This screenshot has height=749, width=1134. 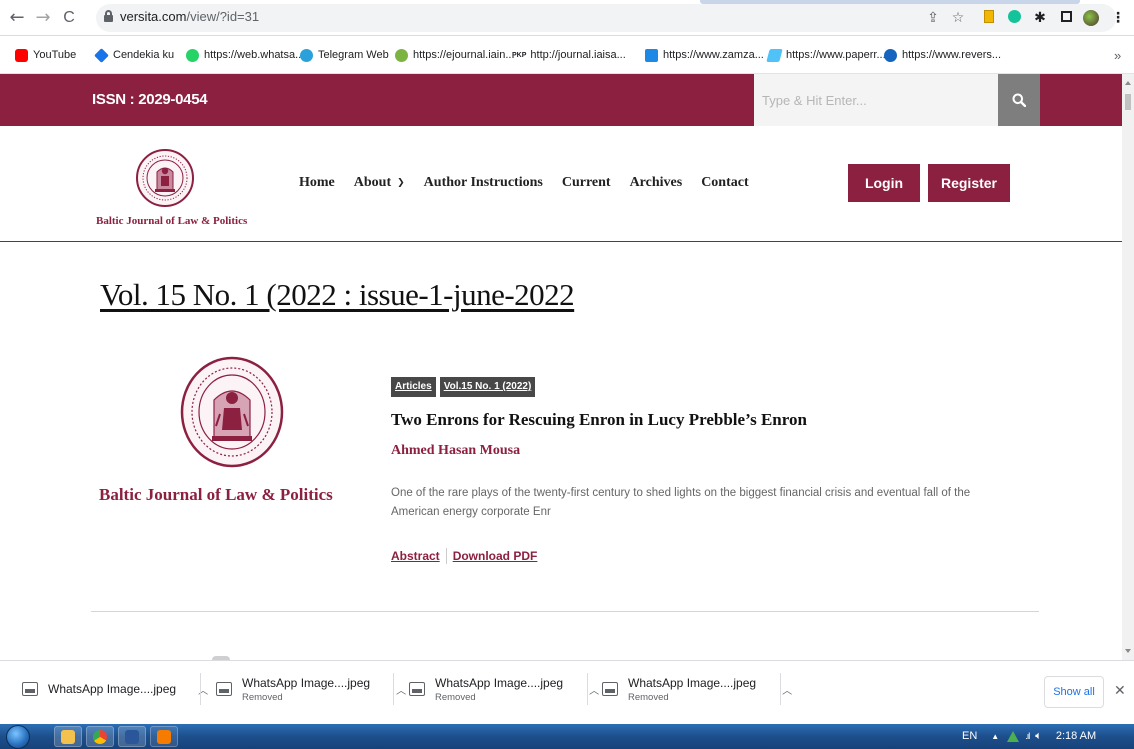 What do you see at coordinates (1120, 691) in the screenshot?
I see `close-downloads-icon: ✕` at bounding box center [1120, 691].